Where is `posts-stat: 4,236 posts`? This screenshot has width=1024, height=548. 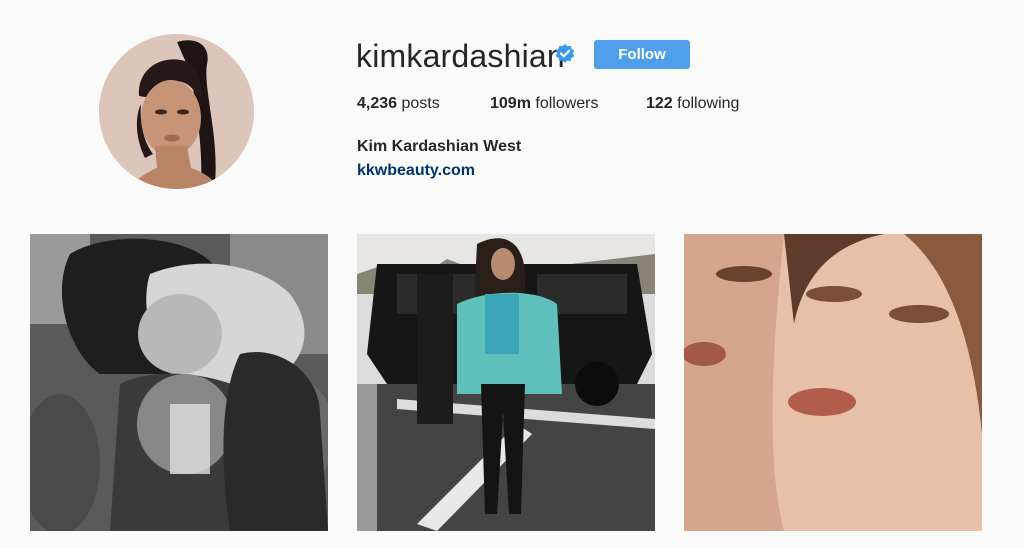 posts-stat: 4,236 posts is located at coordinates (398, 104).